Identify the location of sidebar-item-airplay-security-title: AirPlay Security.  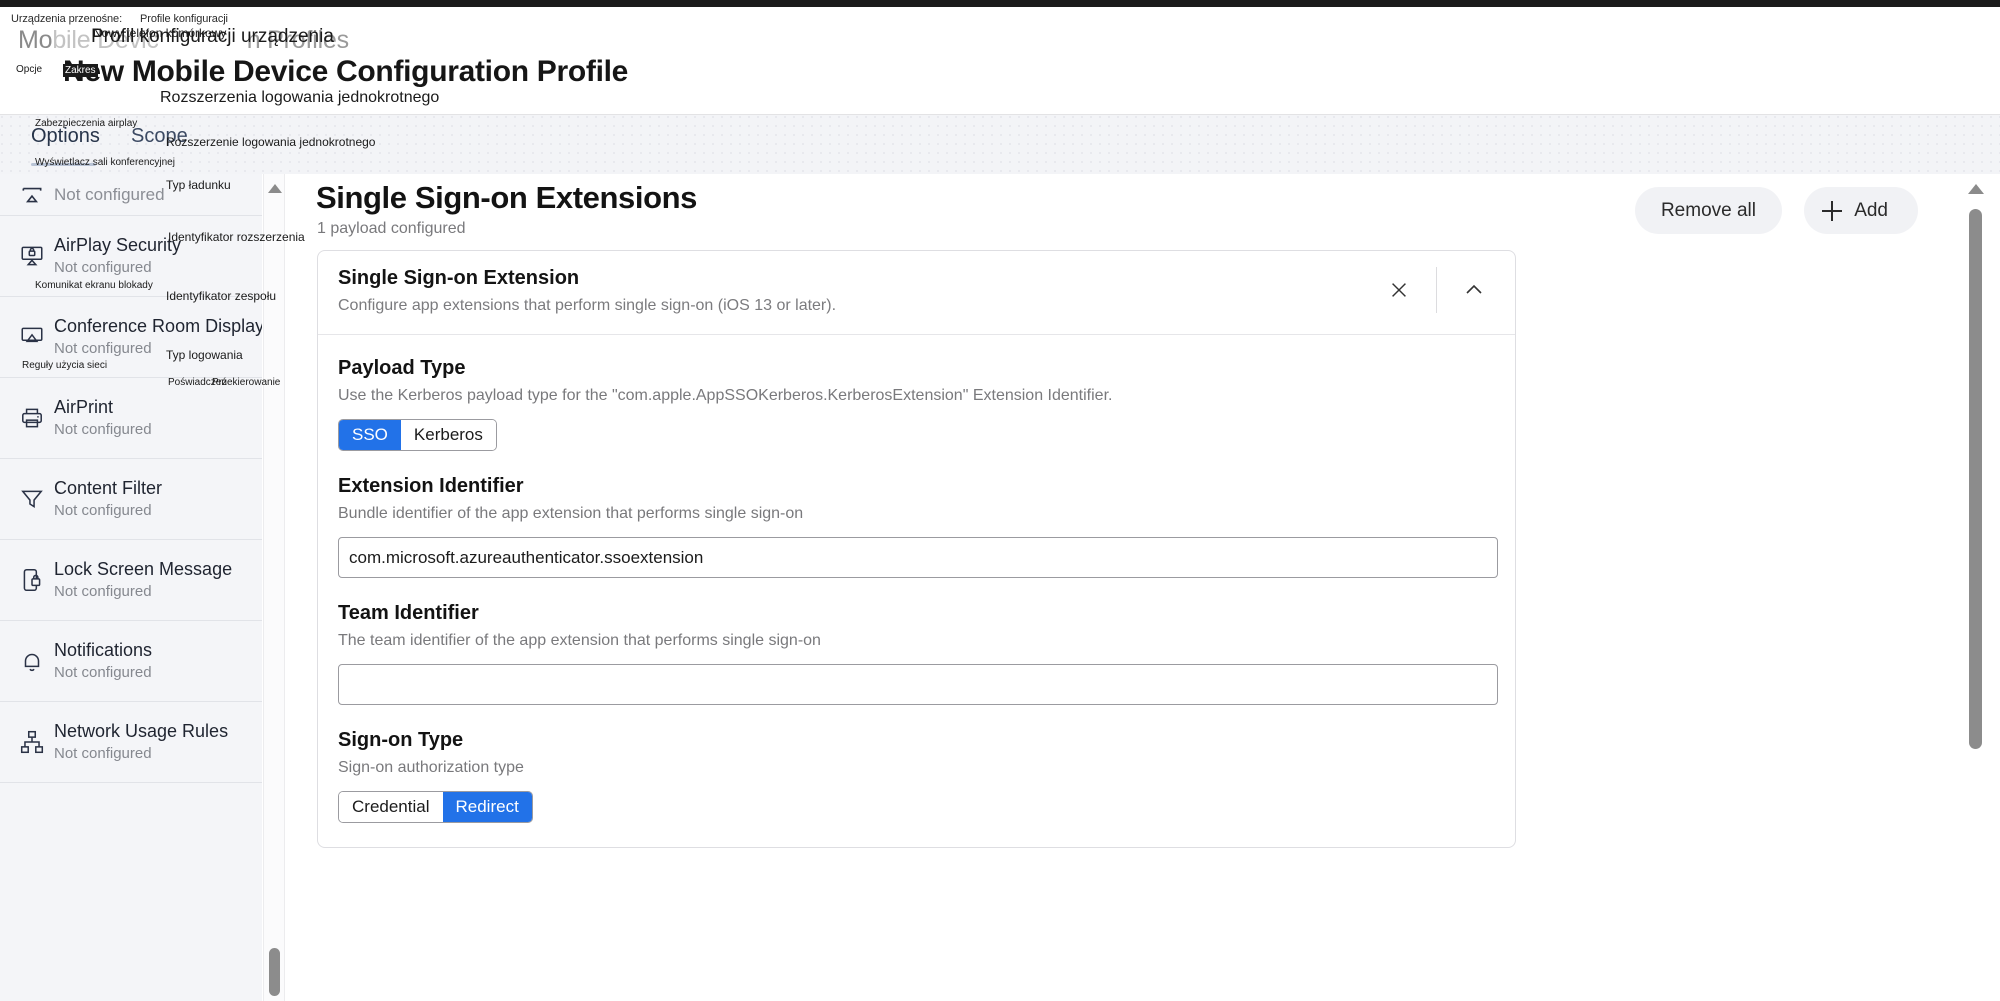
(118, 245).